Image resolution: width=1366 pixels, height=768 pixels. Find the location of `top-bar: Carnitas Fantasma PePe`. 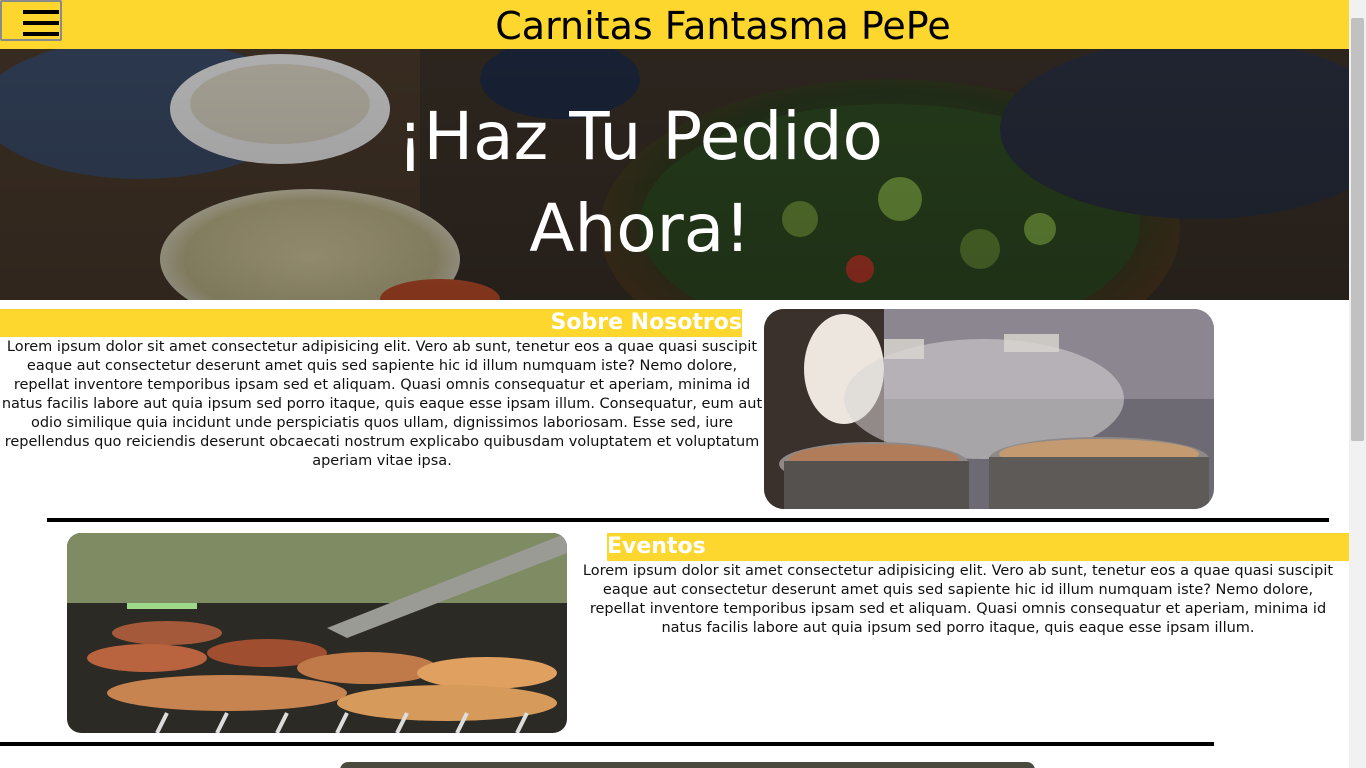

top-bar: Carnitas Fantasma PePe is located at coordinates (674, 24).